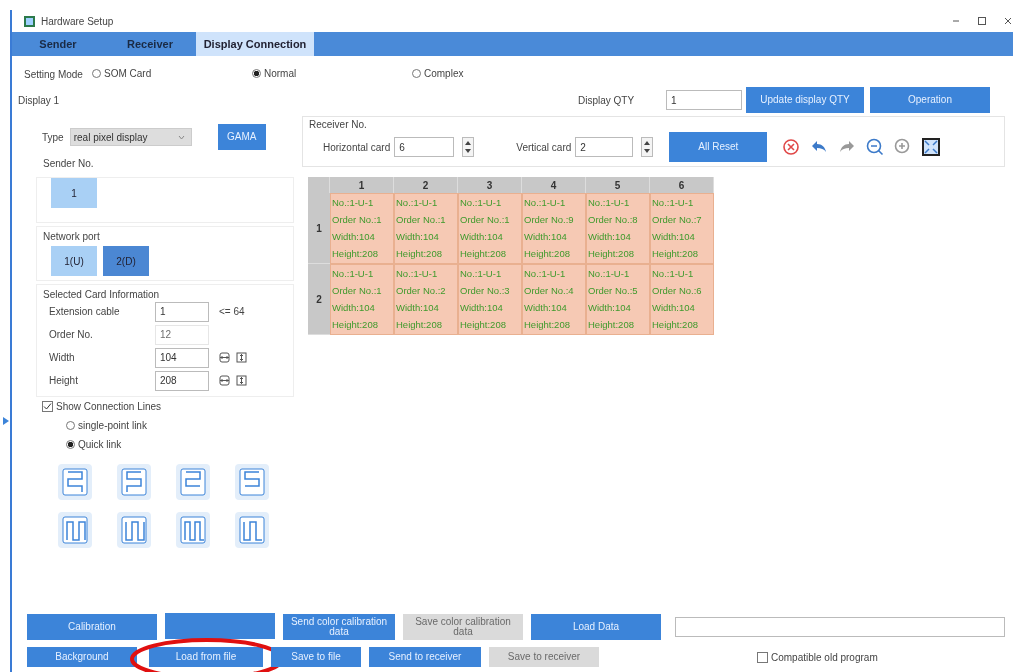 The width and height of the screenshot is (1013, 672). What do you see at coordinates (682, 228) in the screenshot?
I see `receiver-card: No.:1-U-1 Order No.:7 Width:104 Height:208` at bounding box center [682, 228].